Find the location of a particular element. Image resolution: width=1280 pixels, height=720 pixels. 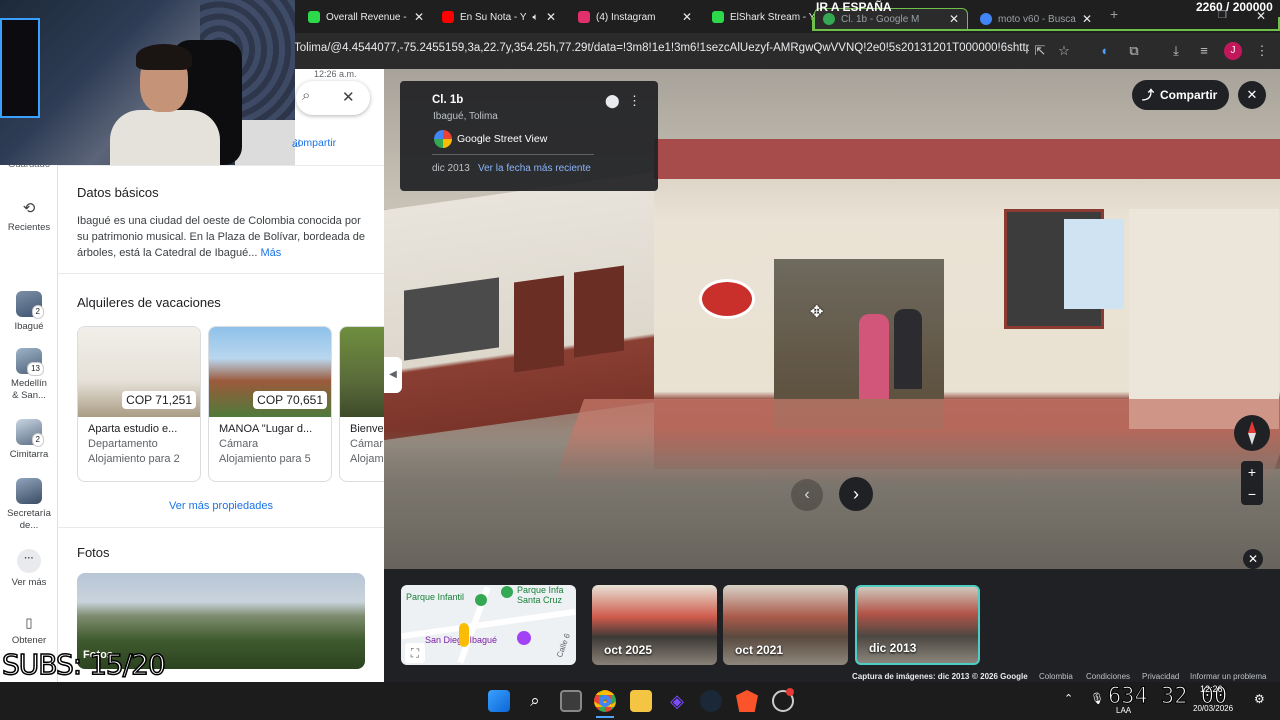

file-explorer-icon is located at coordinates (641, 701).